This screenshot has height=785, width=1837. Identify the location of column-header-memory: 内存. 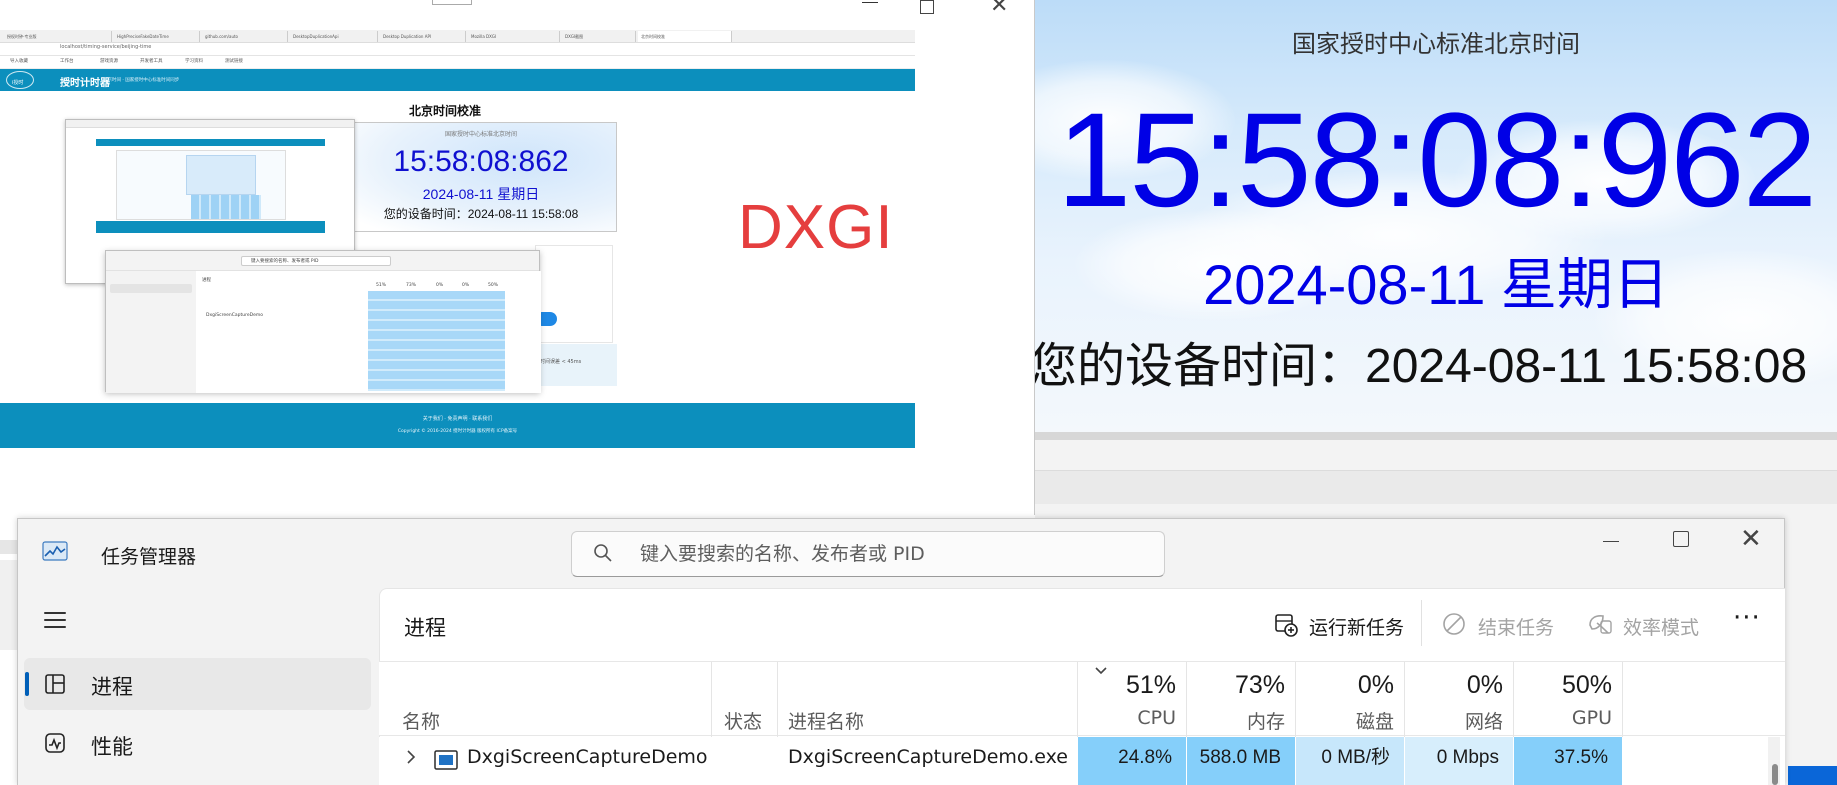
(1237, 720).